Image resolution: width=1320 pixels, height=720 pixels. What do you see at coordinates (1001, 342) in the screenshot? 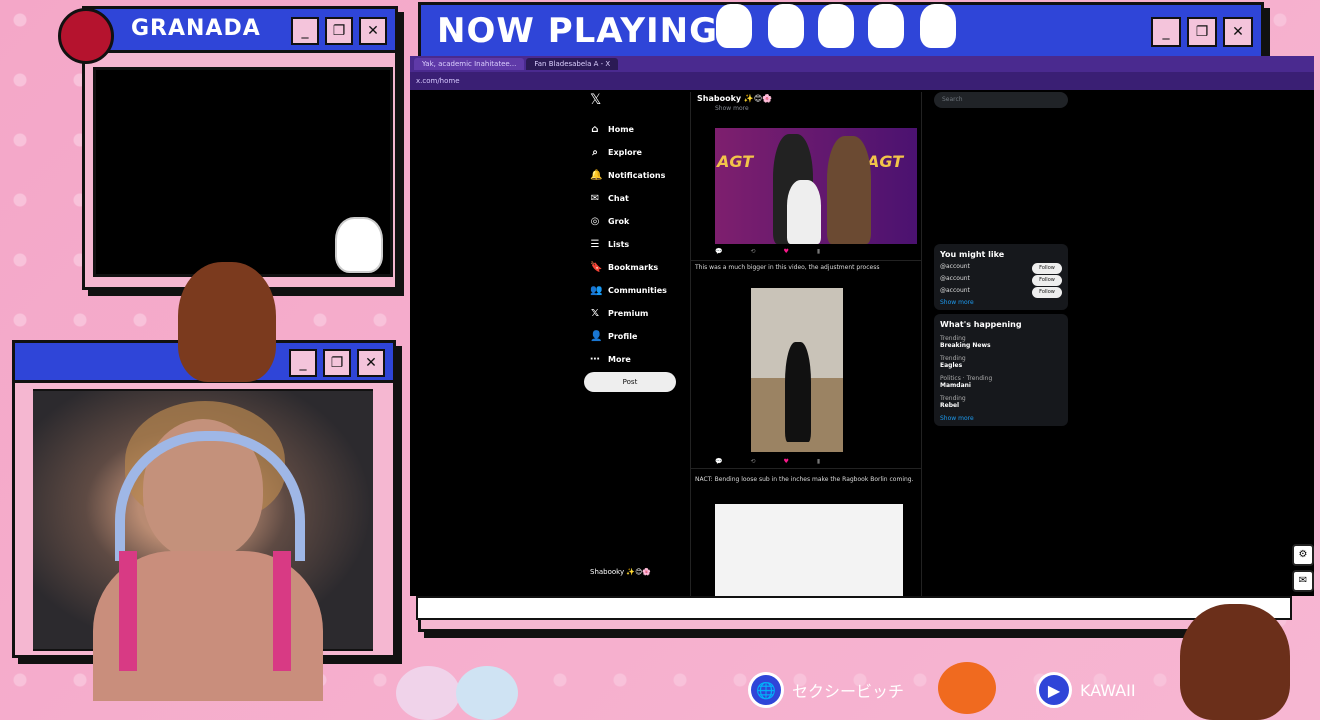
I see `trend-item: Trending Breaking News` at bounding box center [1001, 342].